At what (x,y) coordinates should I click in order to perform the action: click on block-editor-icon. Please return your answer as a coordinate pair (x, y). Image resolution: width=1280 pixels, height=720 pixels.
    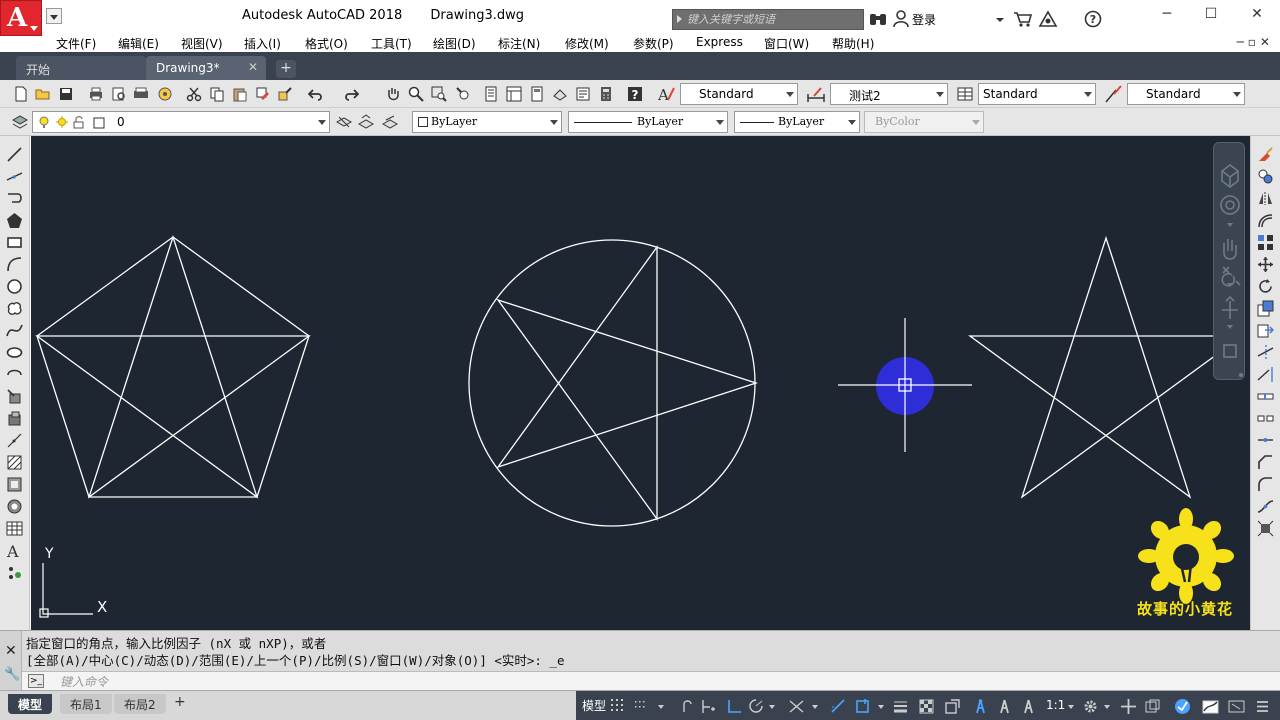
    Looking at the image, I should click on (285, 94).